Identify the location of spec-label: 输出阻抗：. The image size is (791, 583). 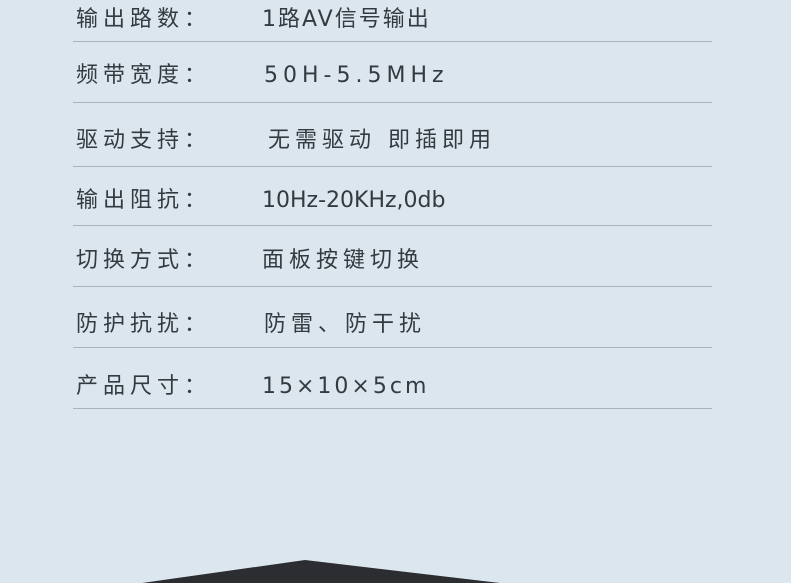
(144, 200).